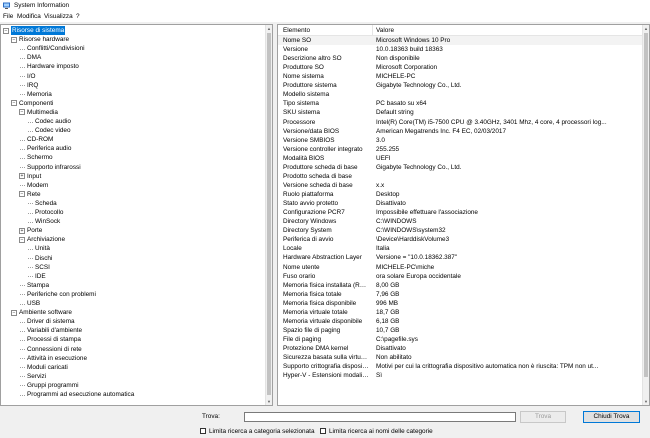 Image resolution: width=650 pixels, height=438 pixels. I want to click on column-header-valore: Valore, so click(385, 30).